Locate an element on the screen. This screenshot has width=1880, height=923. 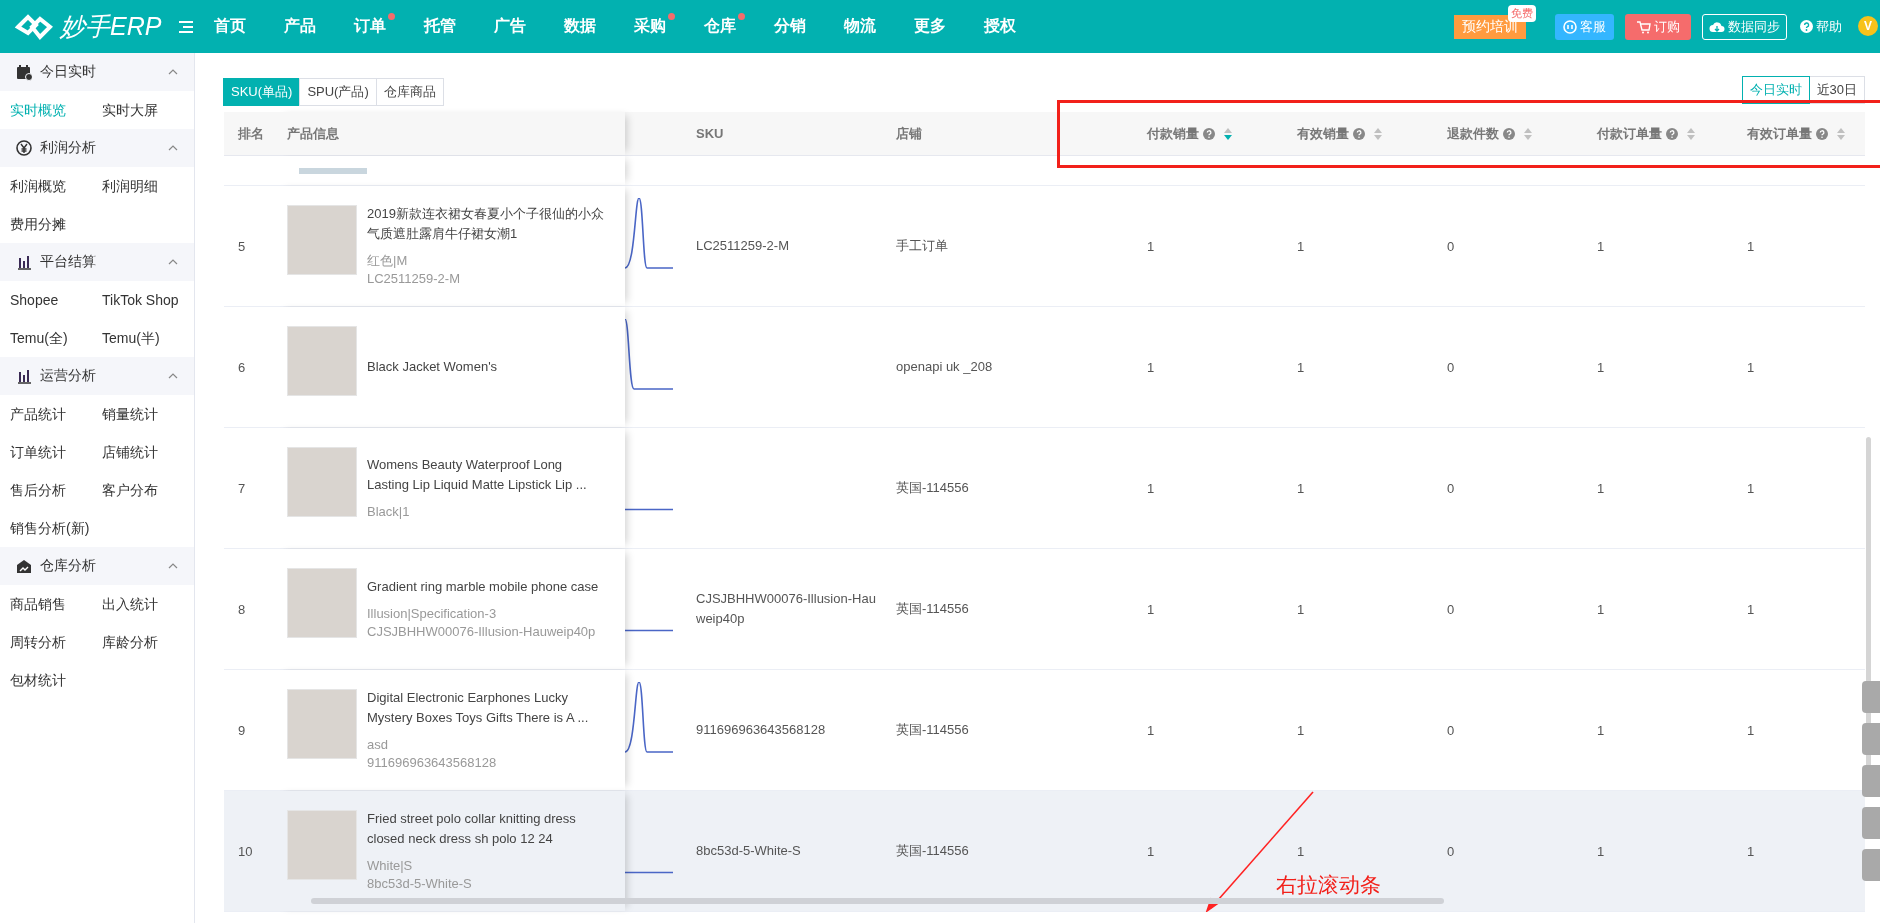
table-row: 7 Womens Beauty Waterproof Long Lasting Lip Liquid Matte Lipstick Lip ... Black|1 英国-114556 1 1 0 1 1 is located at coordinates (1044, 488).